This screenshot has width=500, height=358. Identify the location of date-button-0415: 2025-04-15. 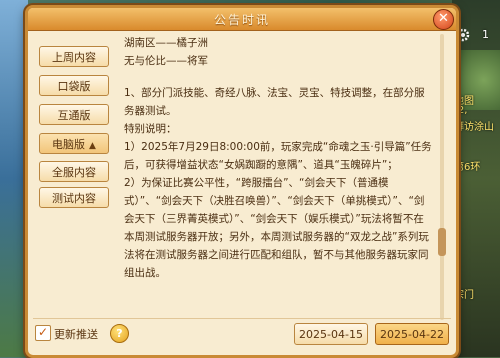
(331, 334).